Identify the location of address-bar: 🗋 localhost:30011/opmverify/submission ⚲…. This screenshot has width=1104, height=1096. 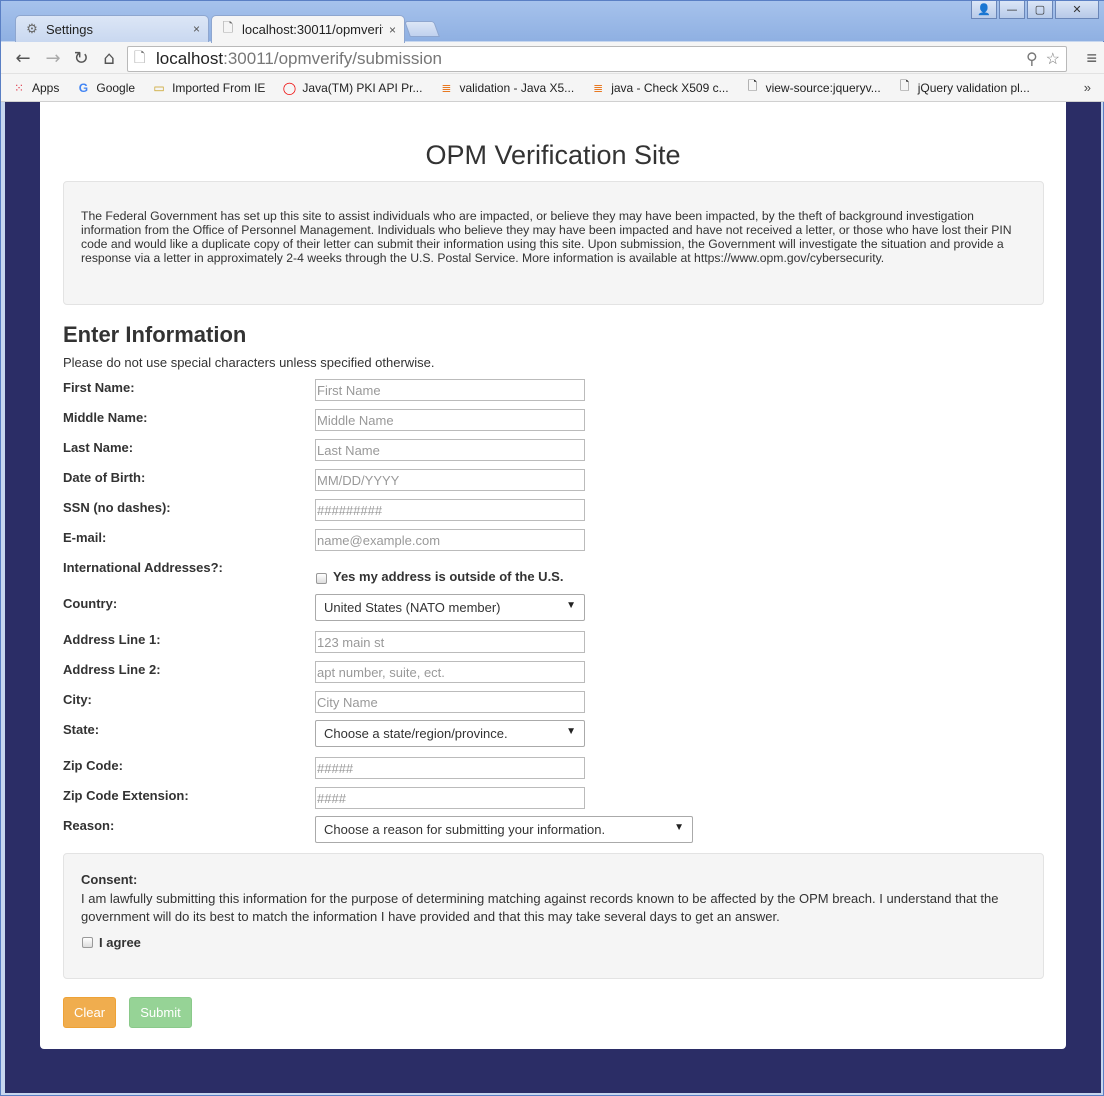
(597, 59).